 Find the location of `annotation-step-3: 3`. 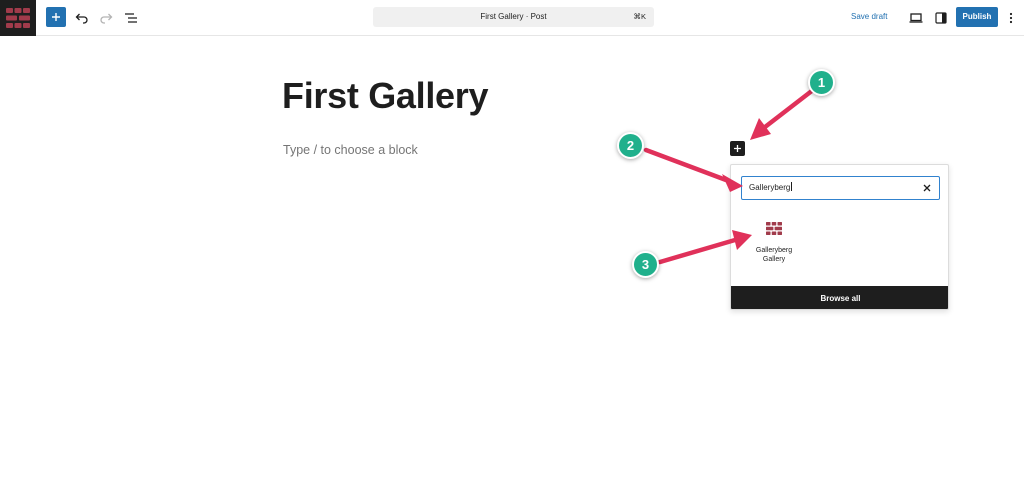

annotation-step-3: 3 is located at coordinates (645, 264).